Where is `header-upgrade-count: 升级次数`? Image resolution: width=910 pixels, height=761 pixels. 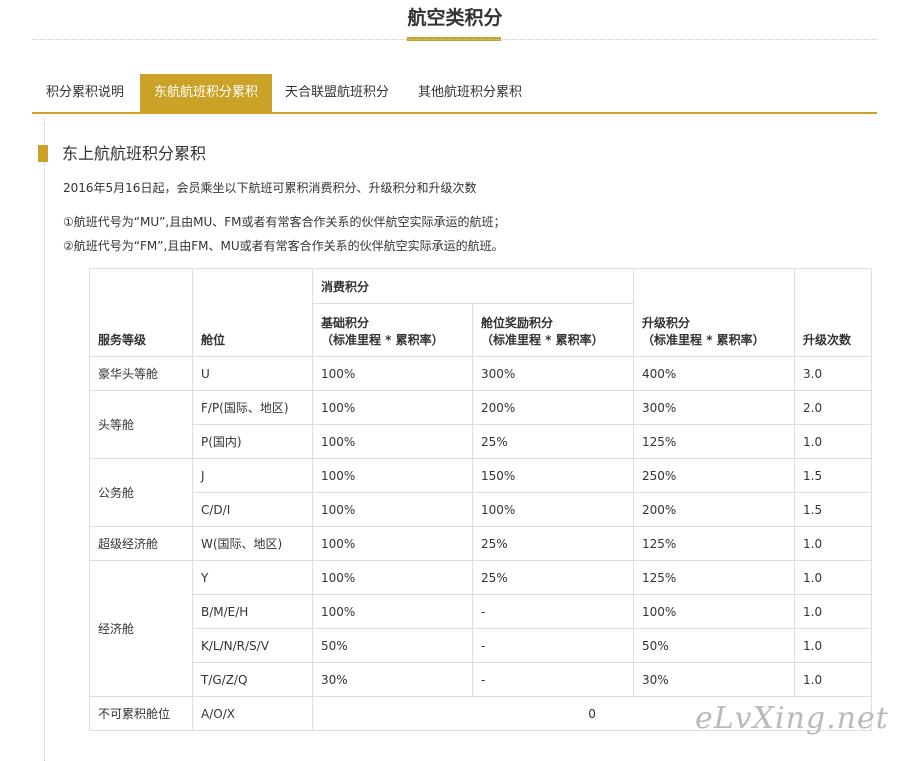 header-upgrade-count: 升级次数 is located at coordinates (833, 312).